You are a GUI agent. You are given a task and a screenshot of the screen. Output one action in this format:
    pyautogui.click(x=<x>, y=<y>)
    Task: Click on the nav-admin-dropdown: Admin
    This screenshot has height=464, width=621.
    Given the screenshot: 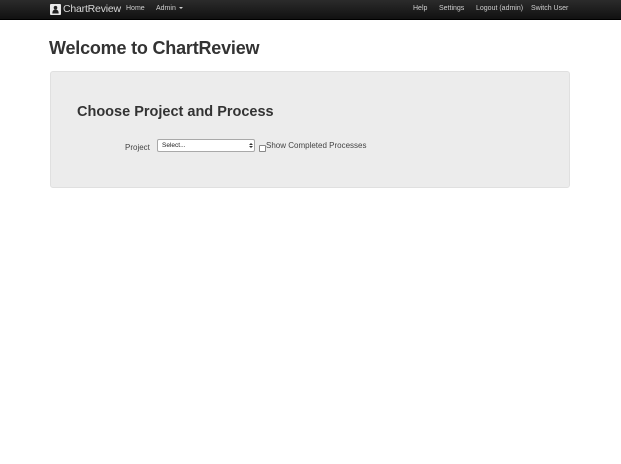 What is the action you would take?
    pyautogui.click(x=169, y=8)
    